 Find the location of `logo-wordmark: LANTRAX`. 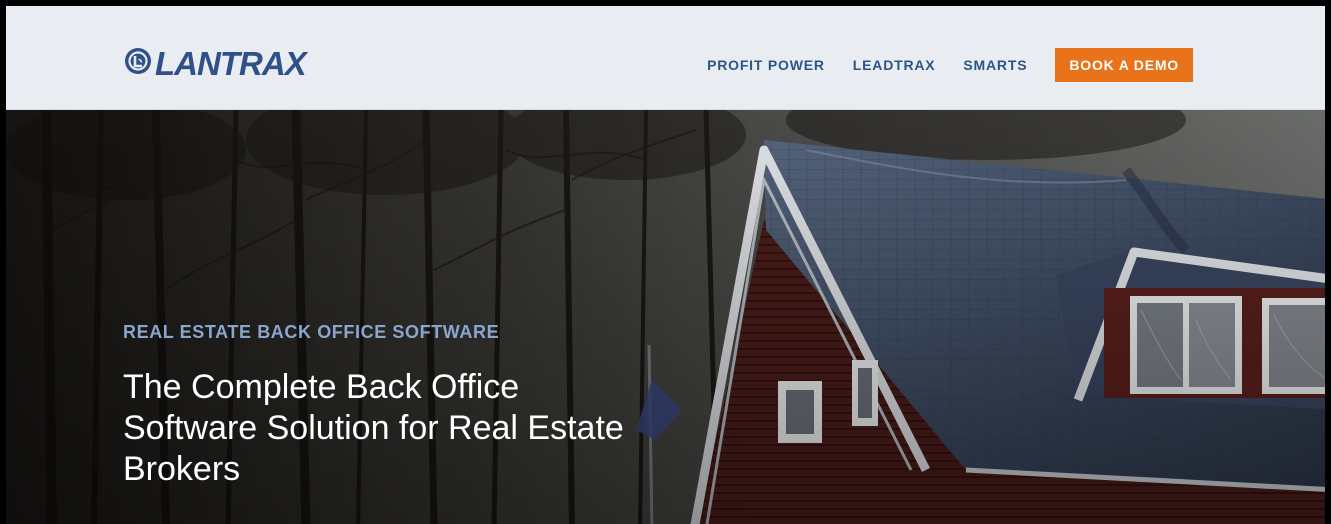

logo-wordmark: LANTRAX is located at coordinates (231, 63).